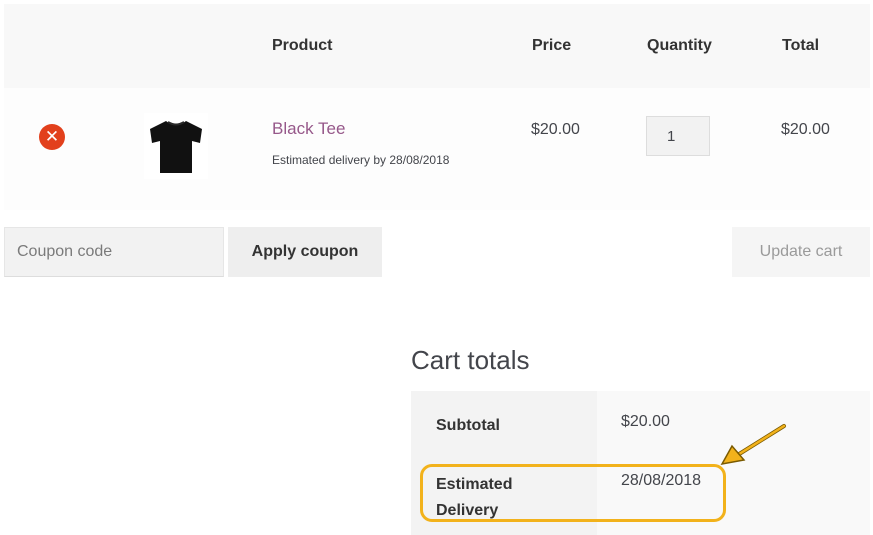 The image size is (873, 535). Describe the element at coordinates (679, 45) in the screenshot. I see `header-quantity: Quantity` at that location.